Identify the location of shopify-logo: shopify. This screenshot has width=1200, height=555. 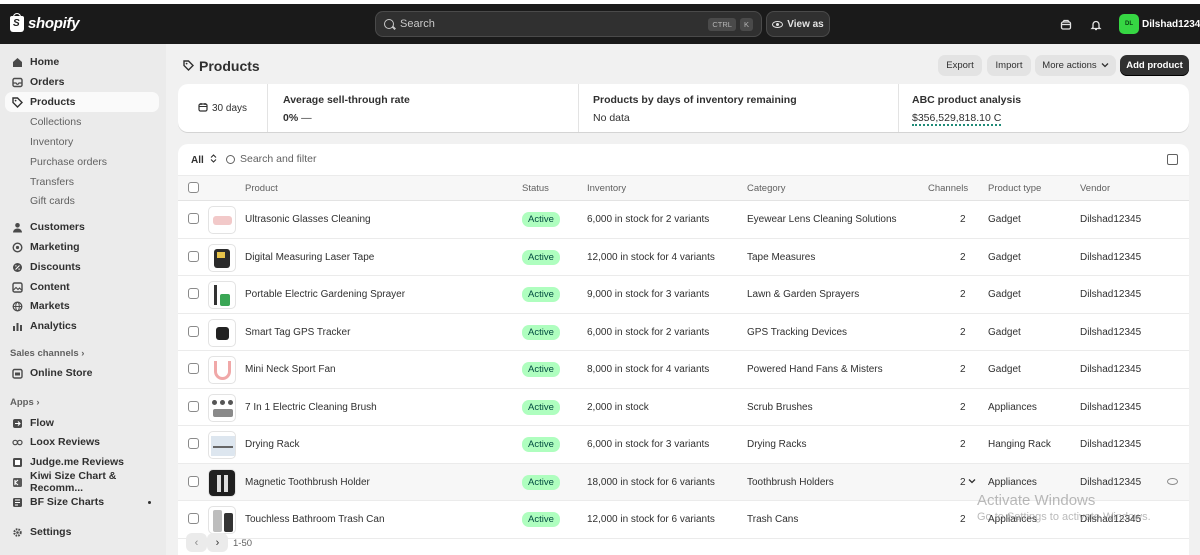
(45, 22).